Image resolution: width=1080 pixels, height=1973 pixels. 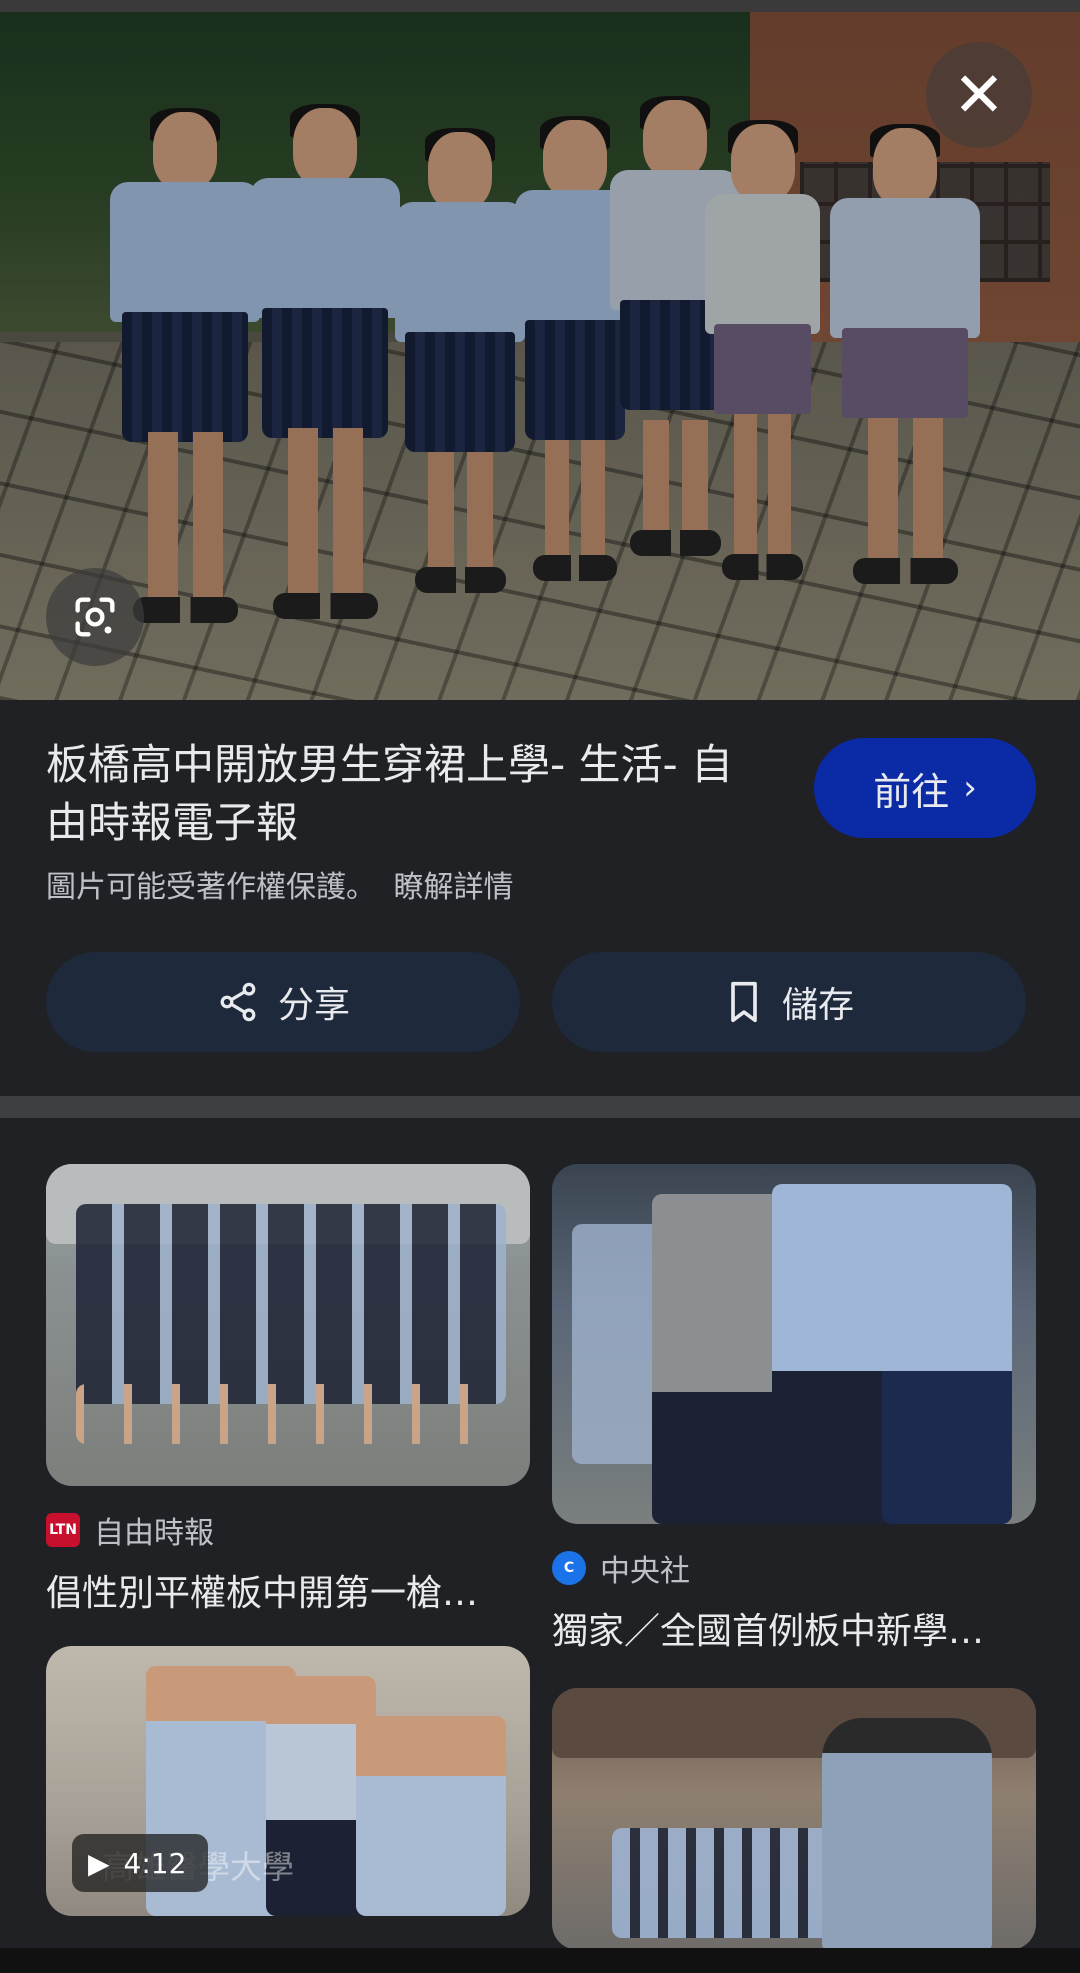 I want to click on result-title: 板橋高中開放男生穿裙上學- 生活- 自由時報電子報, so click(x=401, y=794).